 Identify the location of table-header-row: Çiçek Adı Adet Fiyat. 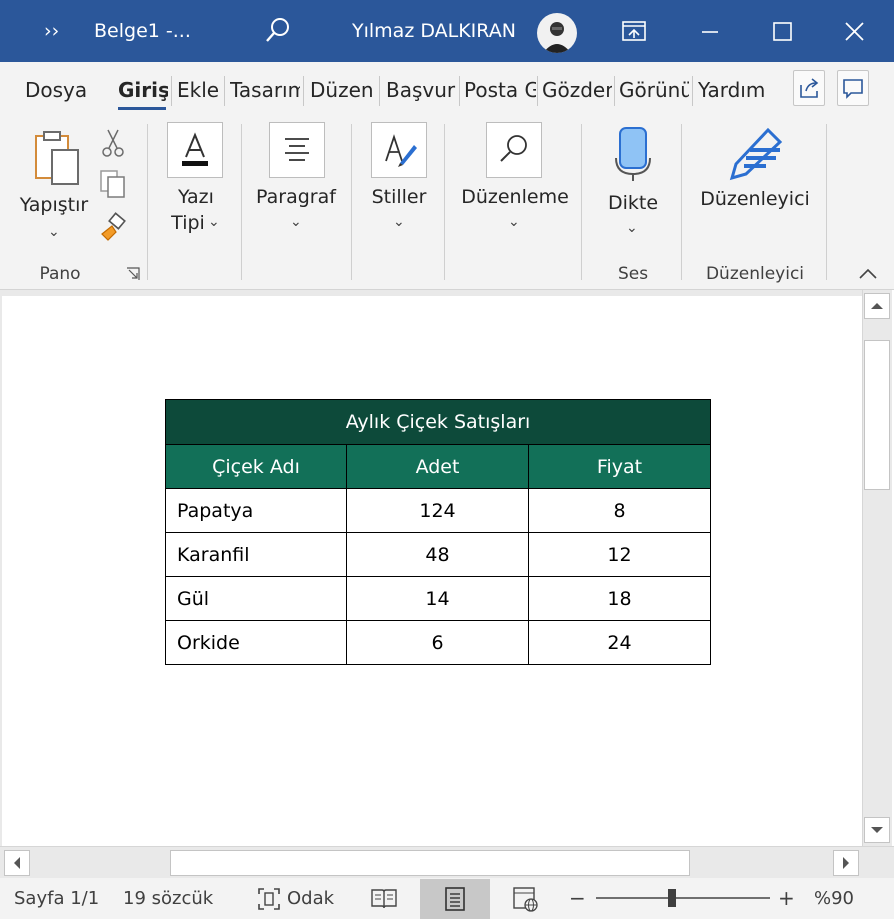
(438, 466).